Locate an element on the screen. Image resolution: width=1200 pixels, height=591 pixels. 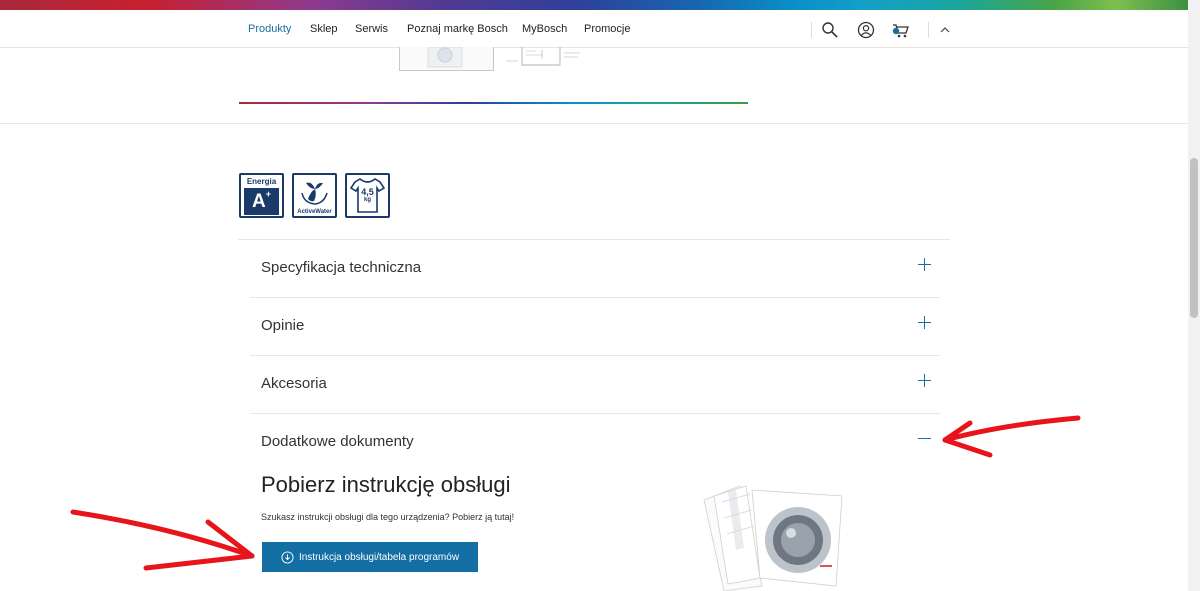
accordion-item-opinie: Opinie is located at coordinates (595, 327).